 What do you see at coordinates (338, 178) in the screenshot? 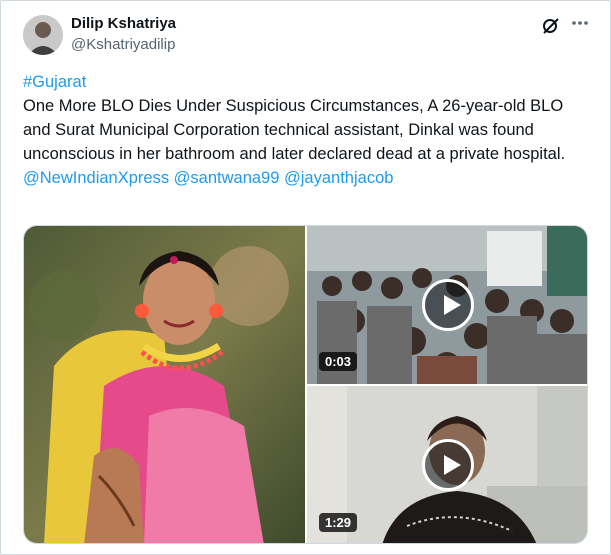
I see `mention-link: @jayanthjacob` at bounding box center [338, 178].